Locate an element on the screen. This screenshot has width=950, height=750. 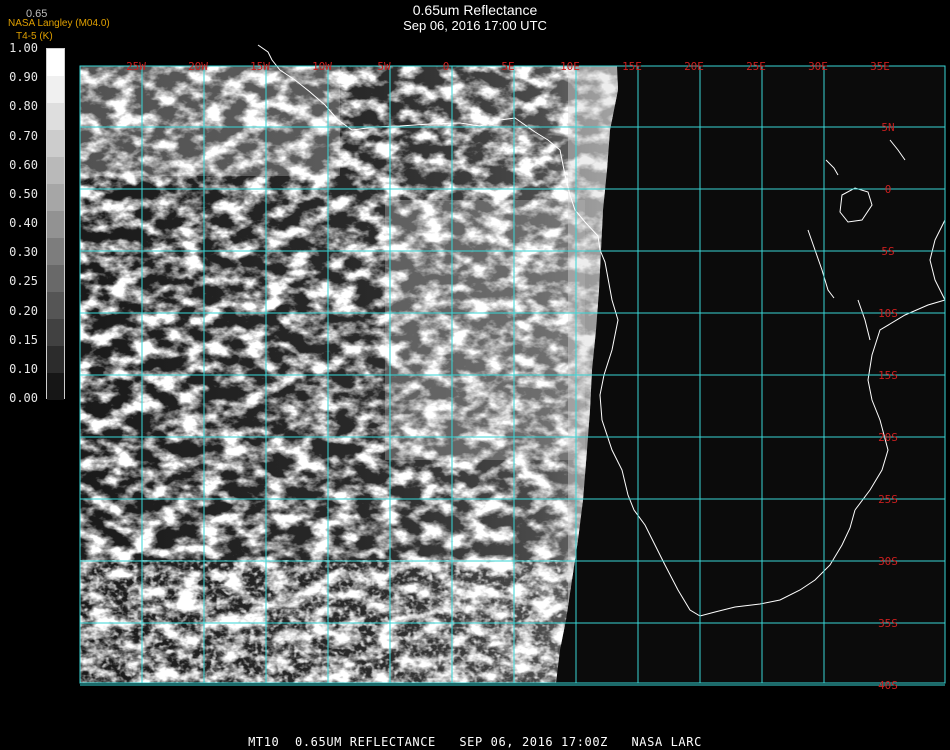
longitude-label: 20E is located at coordinates (694, 66).